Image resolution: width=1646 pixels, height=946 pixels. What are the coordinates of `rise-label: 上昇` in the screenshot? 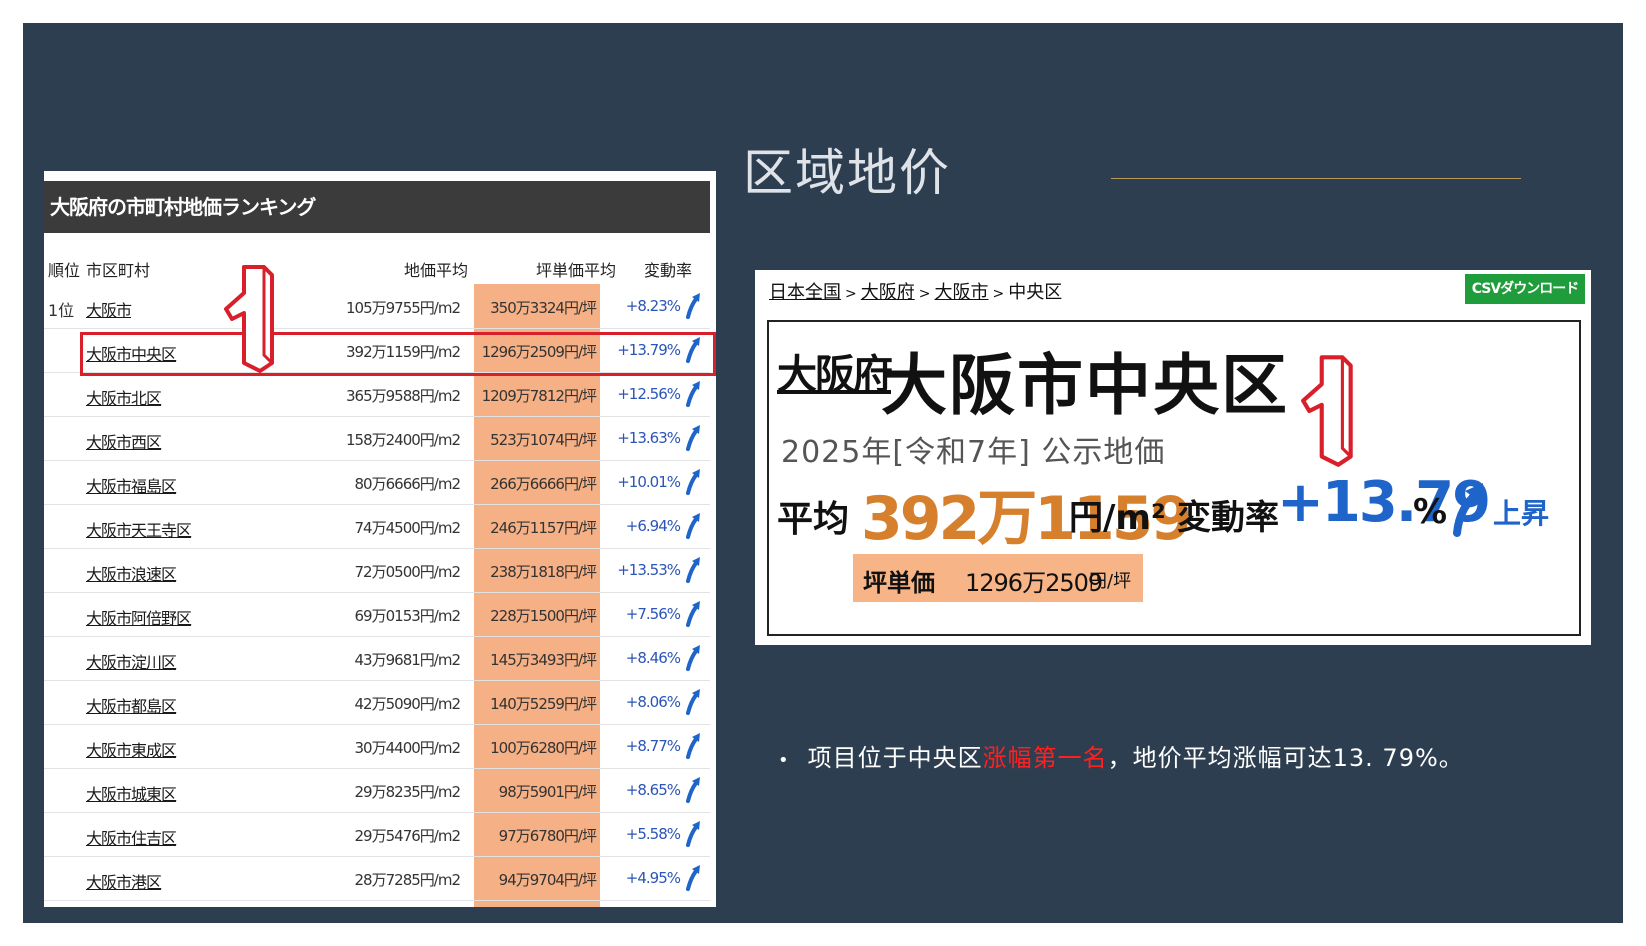 It's located at (1521, 513).